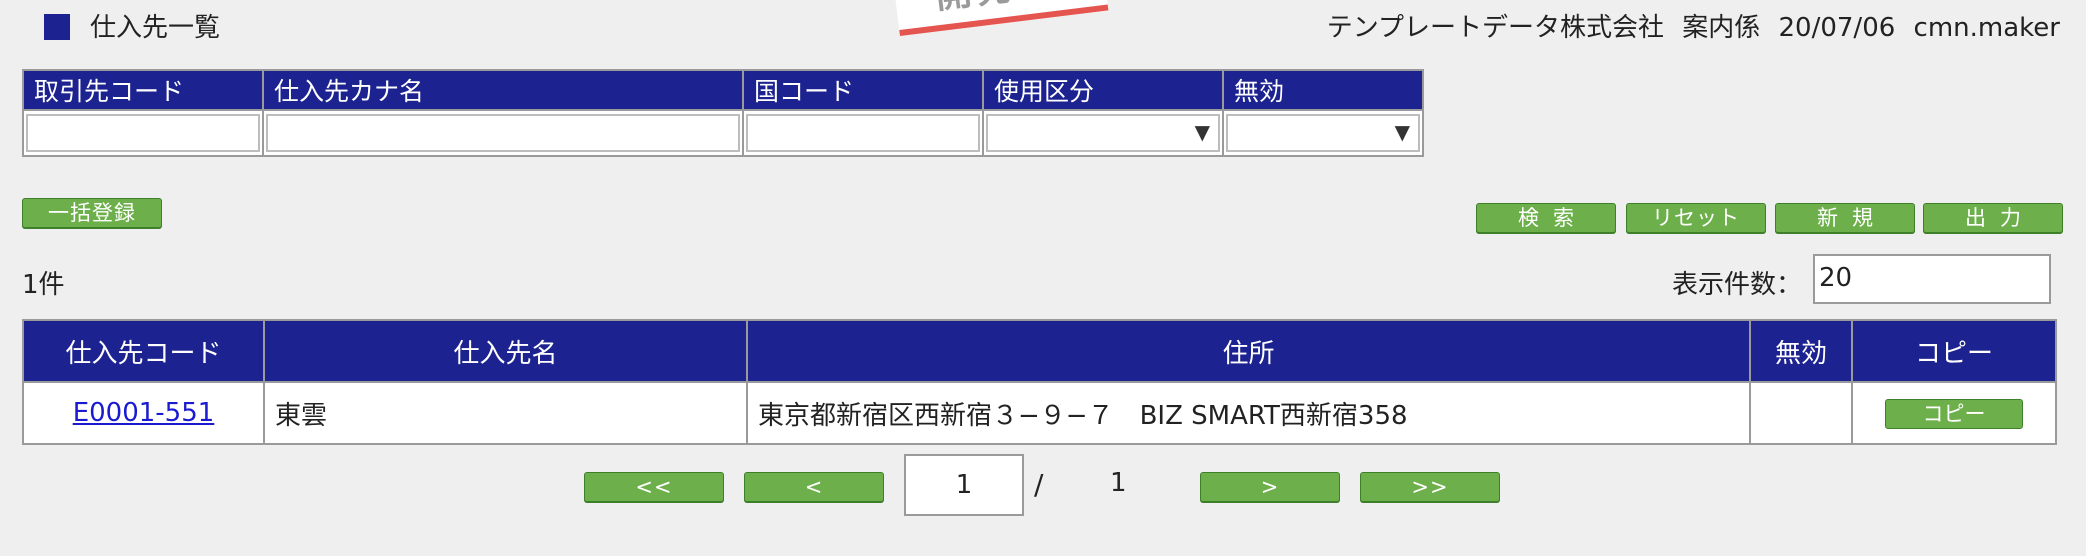 The height and width of the screenshot is (556, 2086). What do you see at coordinates (1721, 28) in the screenshot?
I see `user-role: 案内係` at bounding box center [1721, 28].